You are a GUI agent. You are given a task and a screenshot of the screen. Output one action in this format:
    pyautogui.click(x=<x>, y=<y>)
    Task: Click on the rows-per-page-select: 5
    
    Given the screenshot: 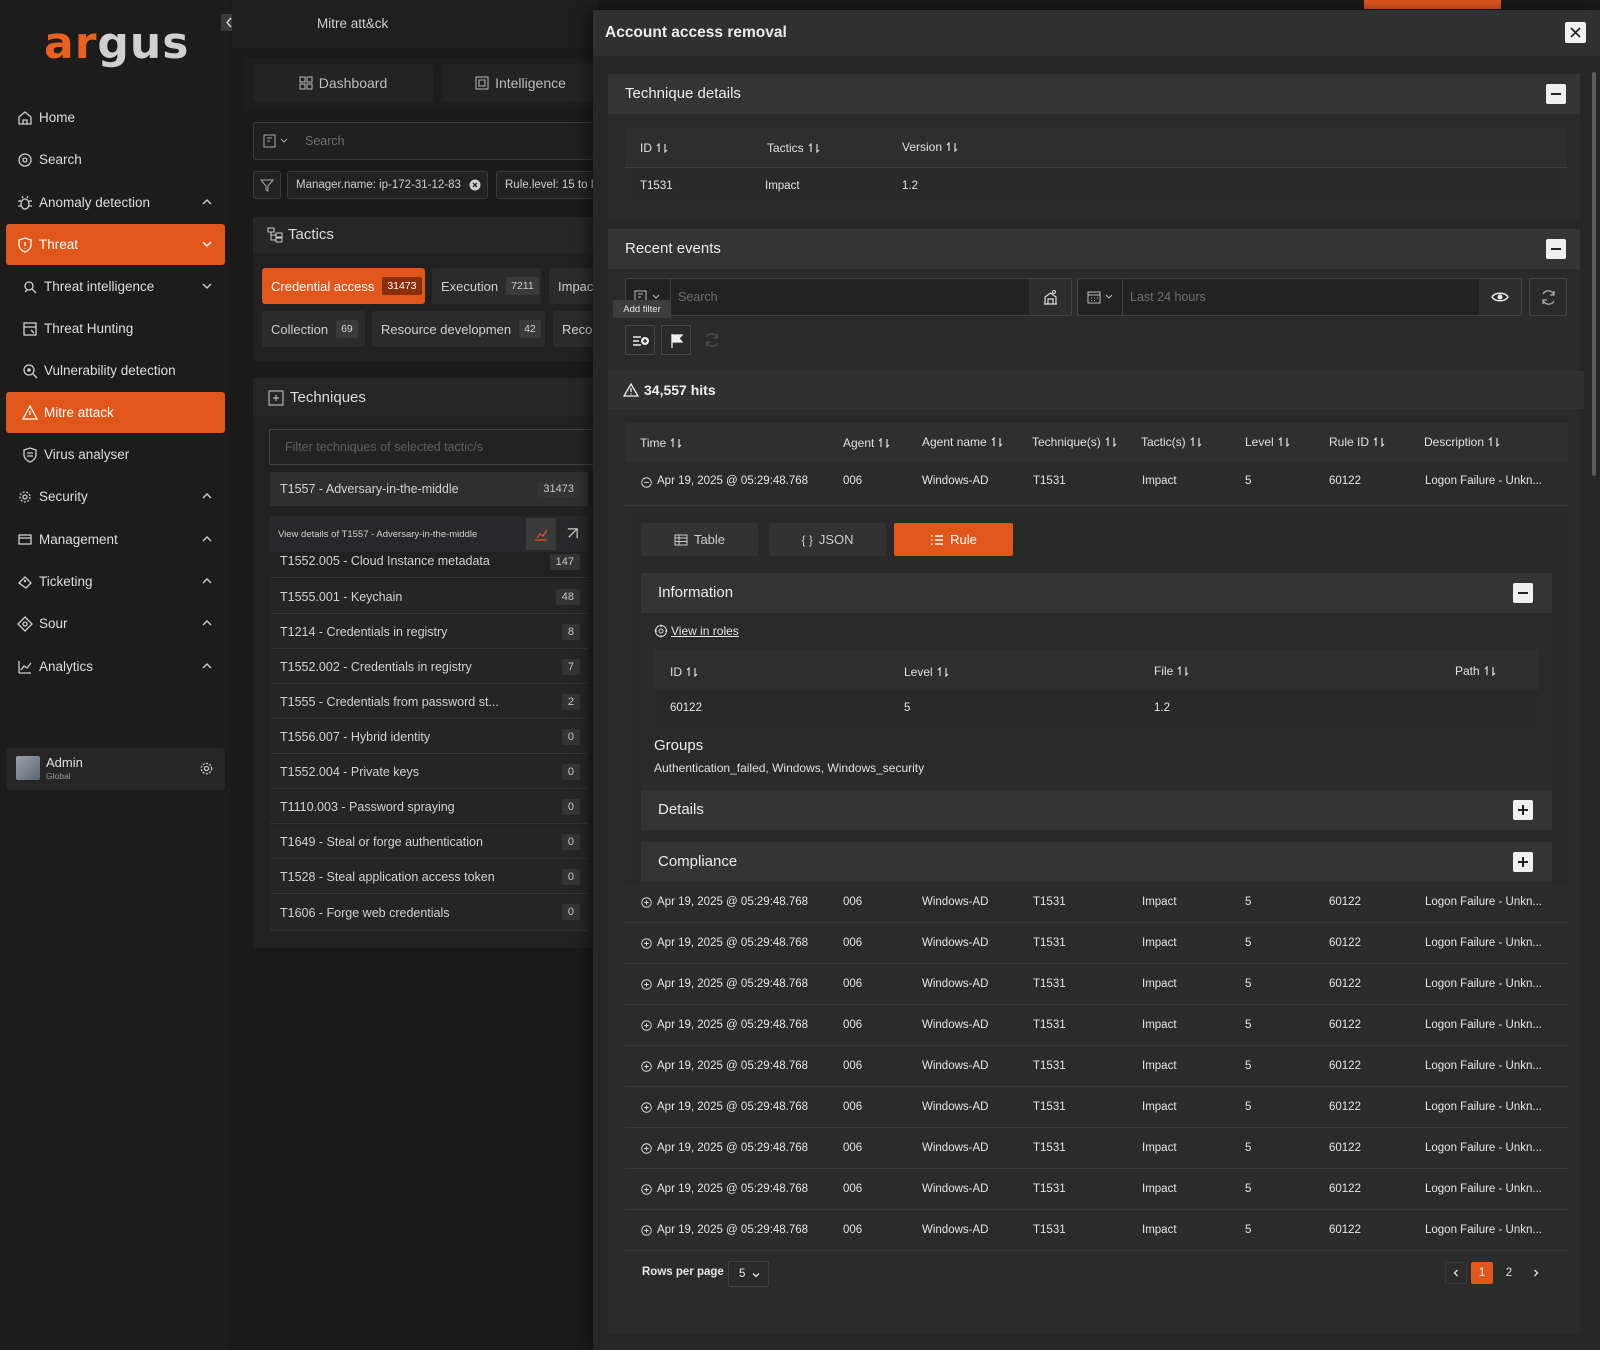 What is the action you would take?
    pyautogui.click(x=748, y=1274)
    